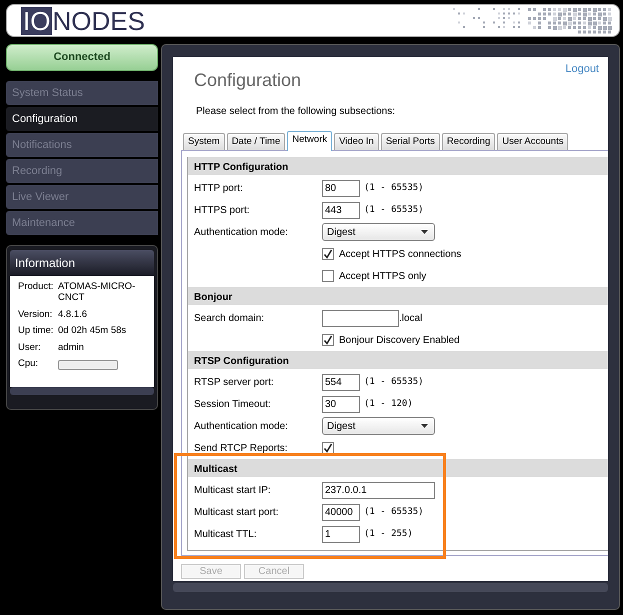  I want to click on field-label: RTSP server port:, so click(234, 383).